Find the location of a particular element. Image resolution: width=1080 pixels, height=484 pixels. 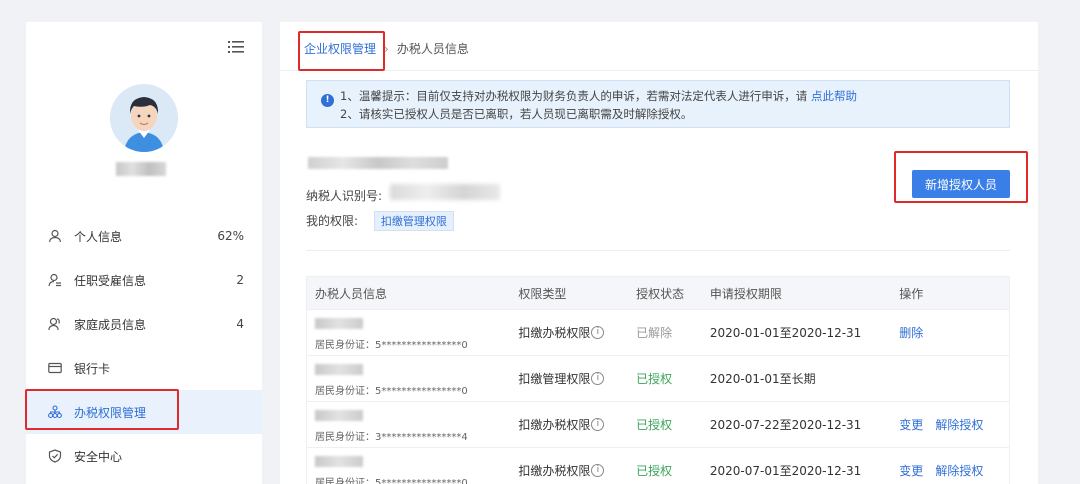

taxpayer-id-label: 纳税人识别号: is located at coordinates (344, 196).